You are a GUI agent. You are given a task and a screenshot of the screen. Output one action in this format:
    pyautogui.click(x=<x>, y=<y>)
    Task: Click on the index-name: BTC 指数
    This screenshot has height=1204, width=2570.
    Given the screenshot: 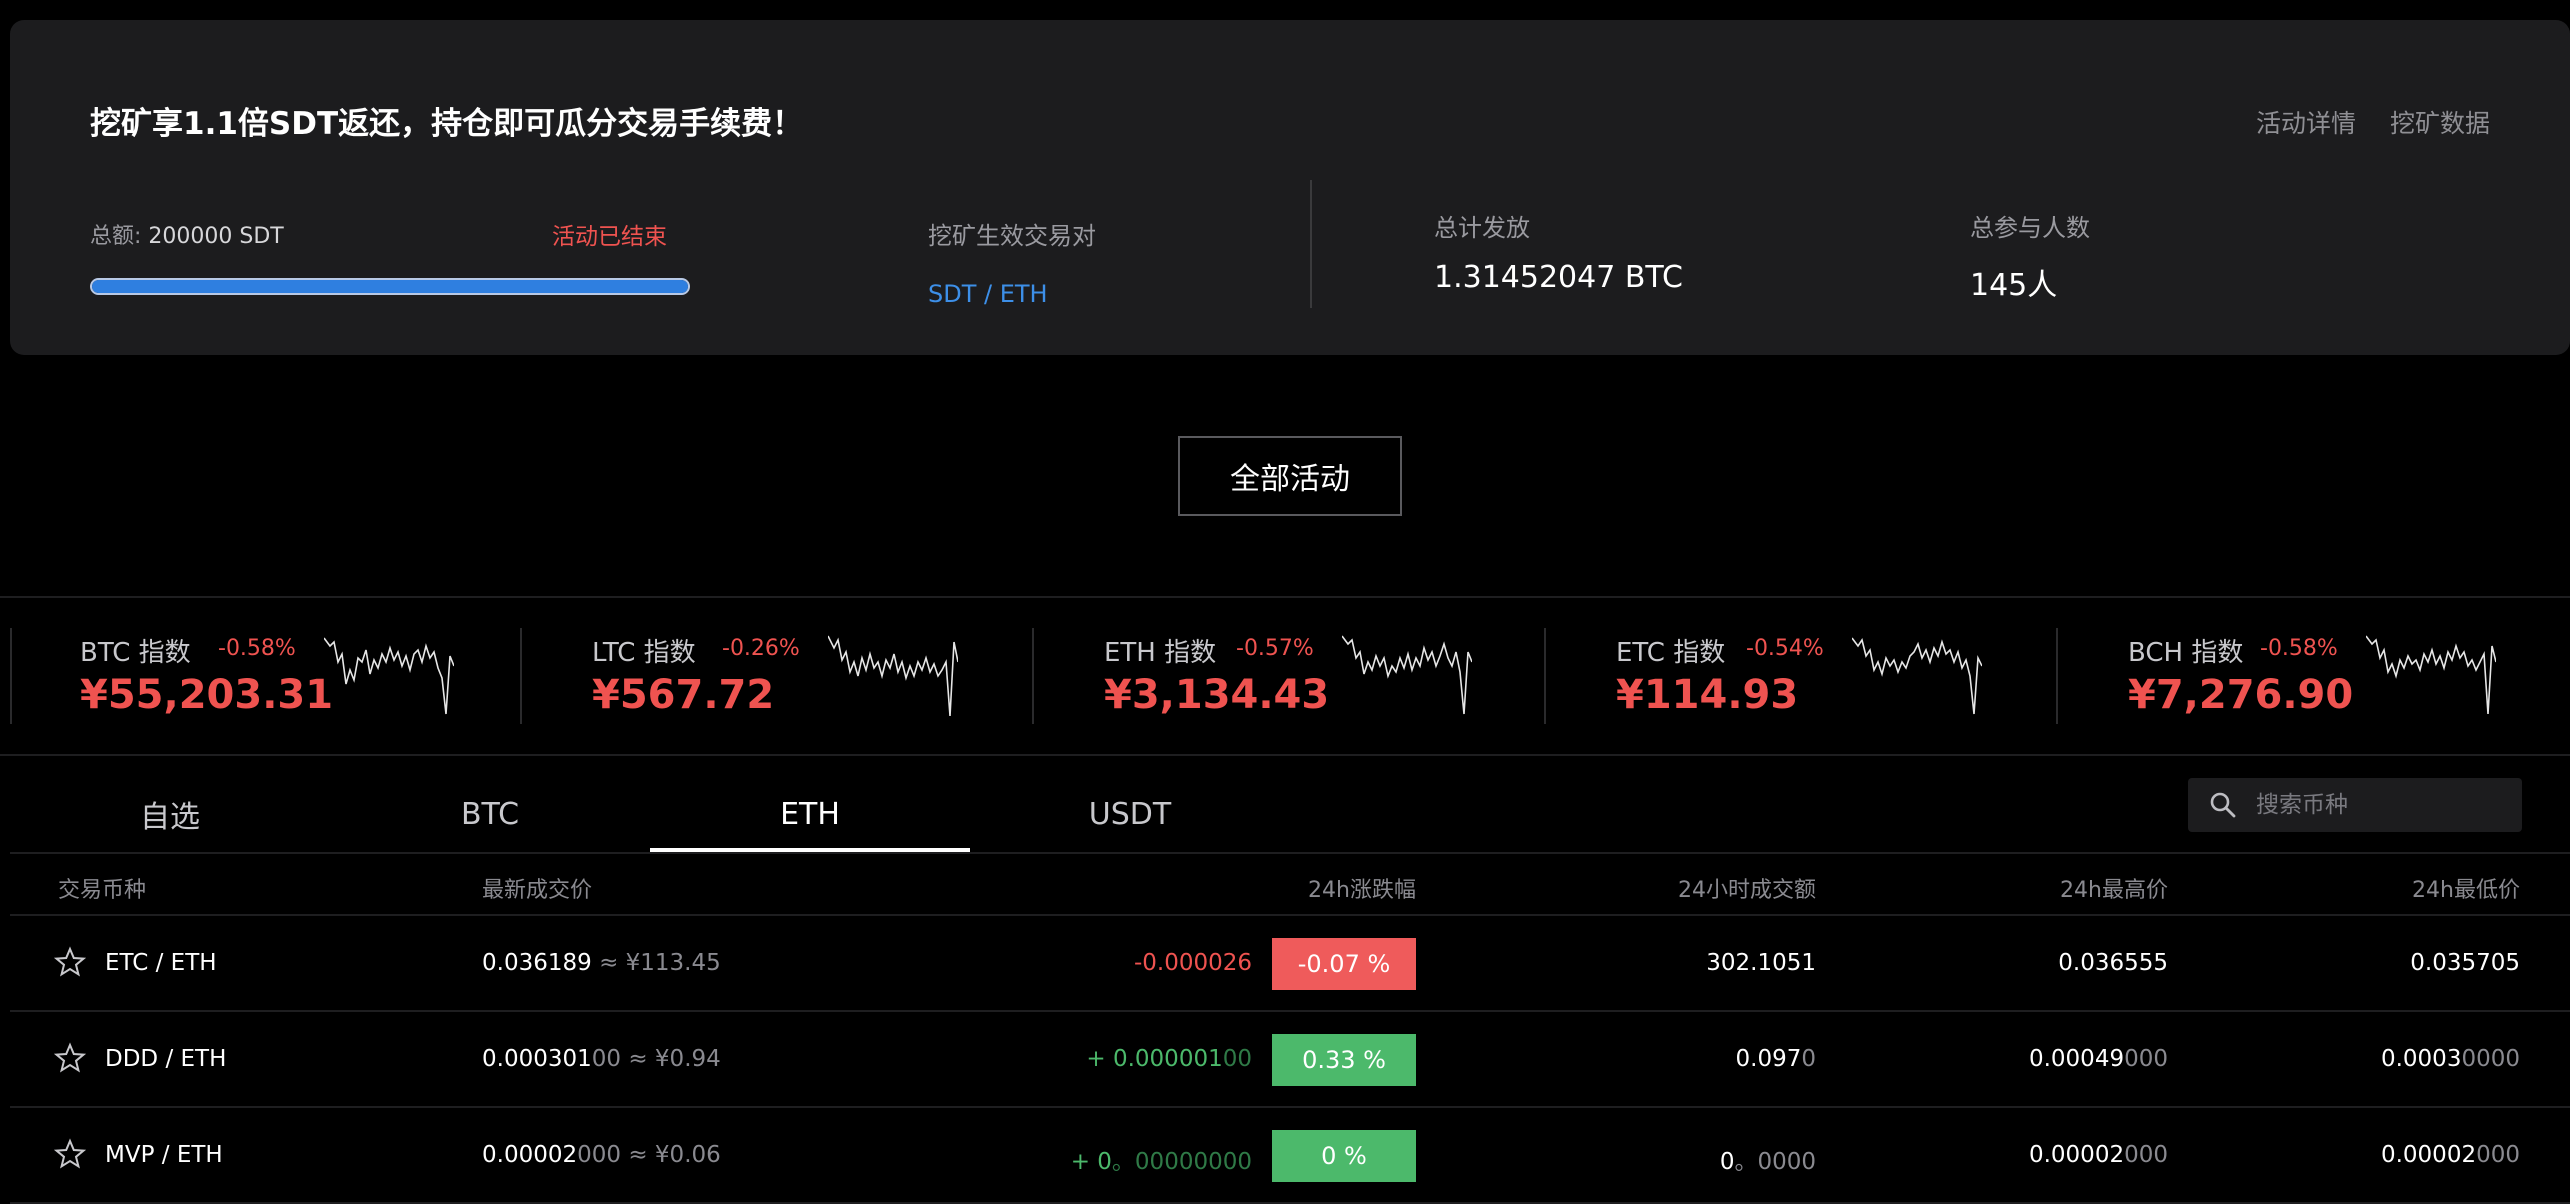 What is the action you would take?
    pyautogui.click(x=135, y=653)
    